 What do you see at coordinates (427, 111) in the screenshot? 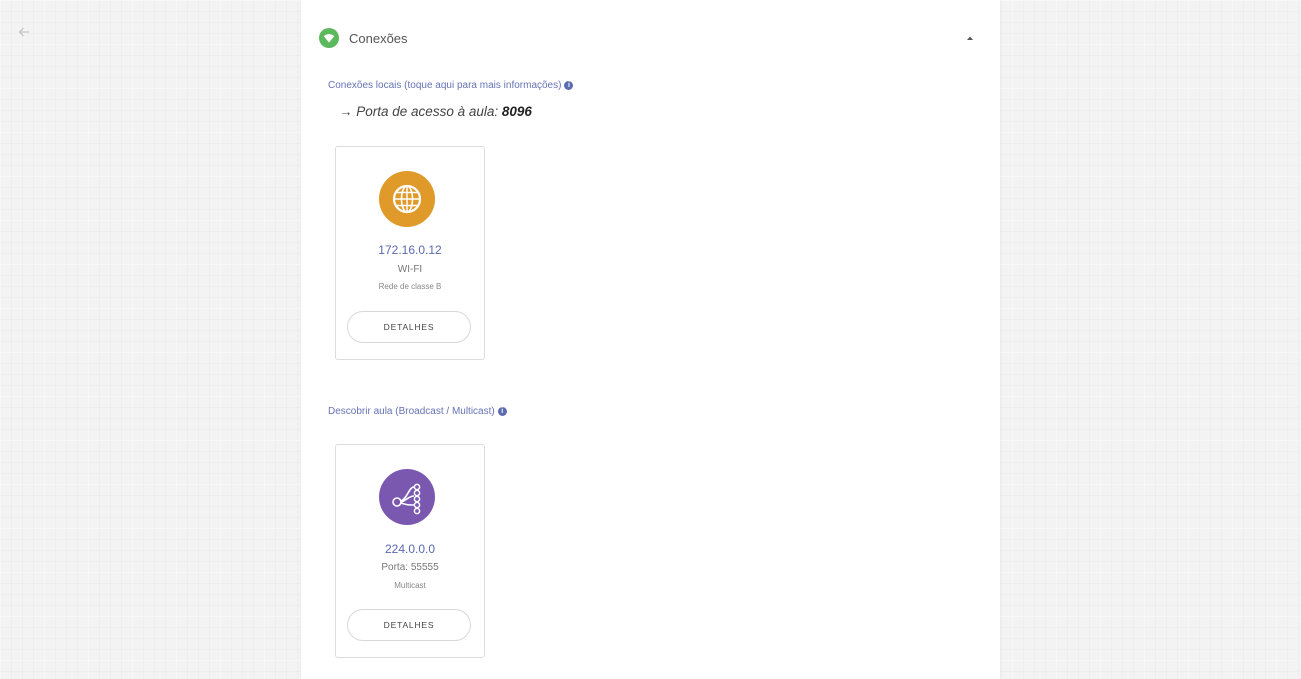
I see `port-label: Porta de acesso à aula:` at bounding box center [427, 111].